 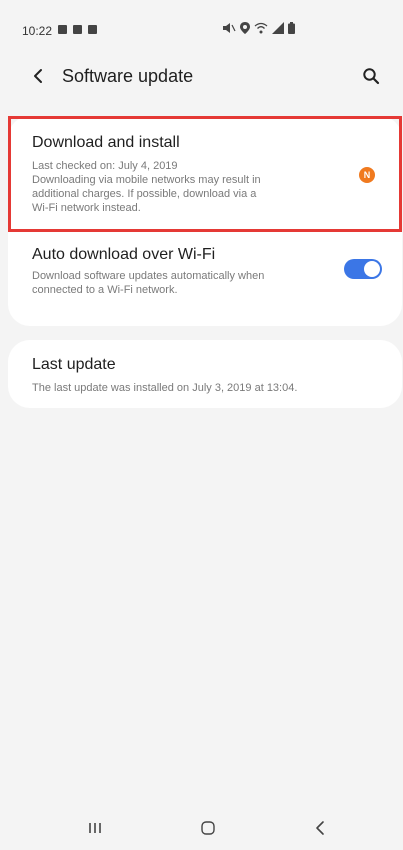 I want to click on search-icon, so click(x=371, y=78).